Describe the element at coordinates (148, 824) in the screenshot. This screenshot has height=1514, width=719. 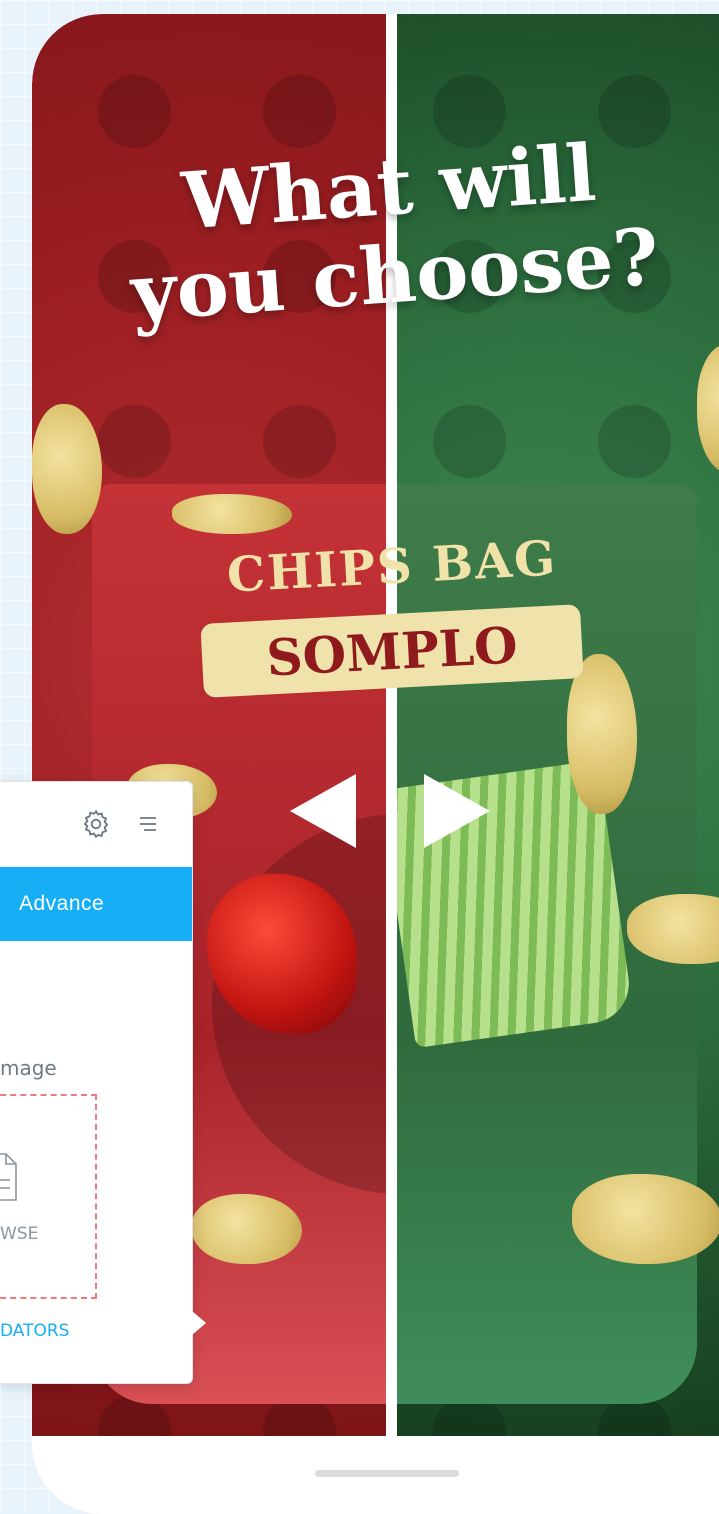
I see `hamburger-menu-icon` at that location.